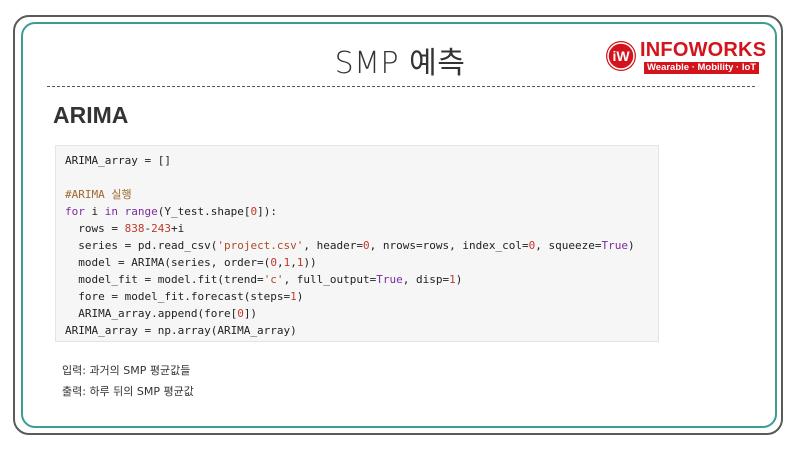 This screenshot has width=800, height=450. What do you see at coordinates (350, 211) in the screenshot?
I see `code-line: for i in range(Y_test.shape[0]):` at bounding box center [350, 211].